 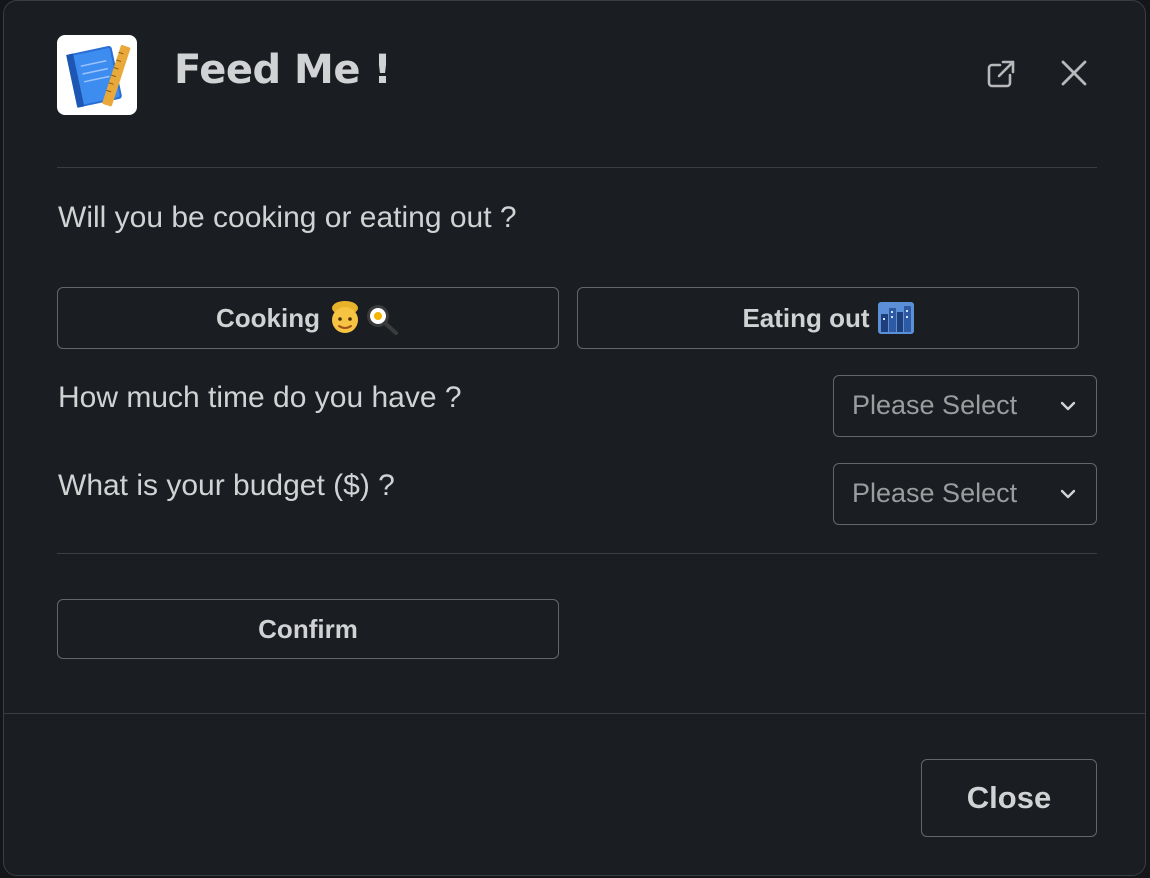 What do you see at coordinates (574, 713) in the screenshot?
I see `footer-divider` at bounding box center [574, 713].